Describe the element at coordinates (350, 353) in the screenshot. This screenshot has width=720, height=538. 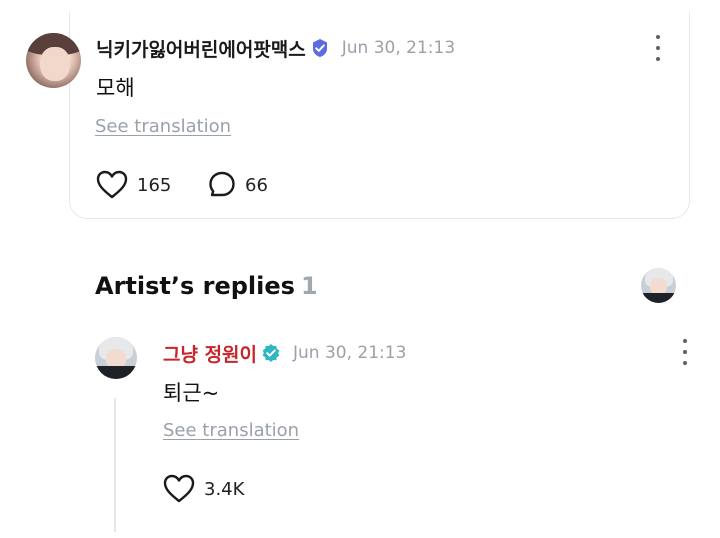
I see `artist-reply-timestamp: Jun 30, 21:13` at that location.